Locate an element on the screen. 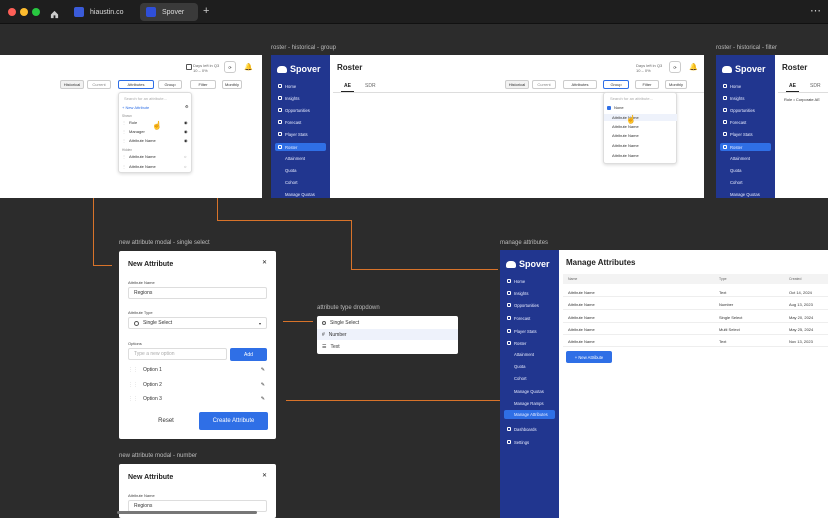 The width and height of the screenshot is (828, 518). new-tab-button: + is located at coordinates (206, 11).